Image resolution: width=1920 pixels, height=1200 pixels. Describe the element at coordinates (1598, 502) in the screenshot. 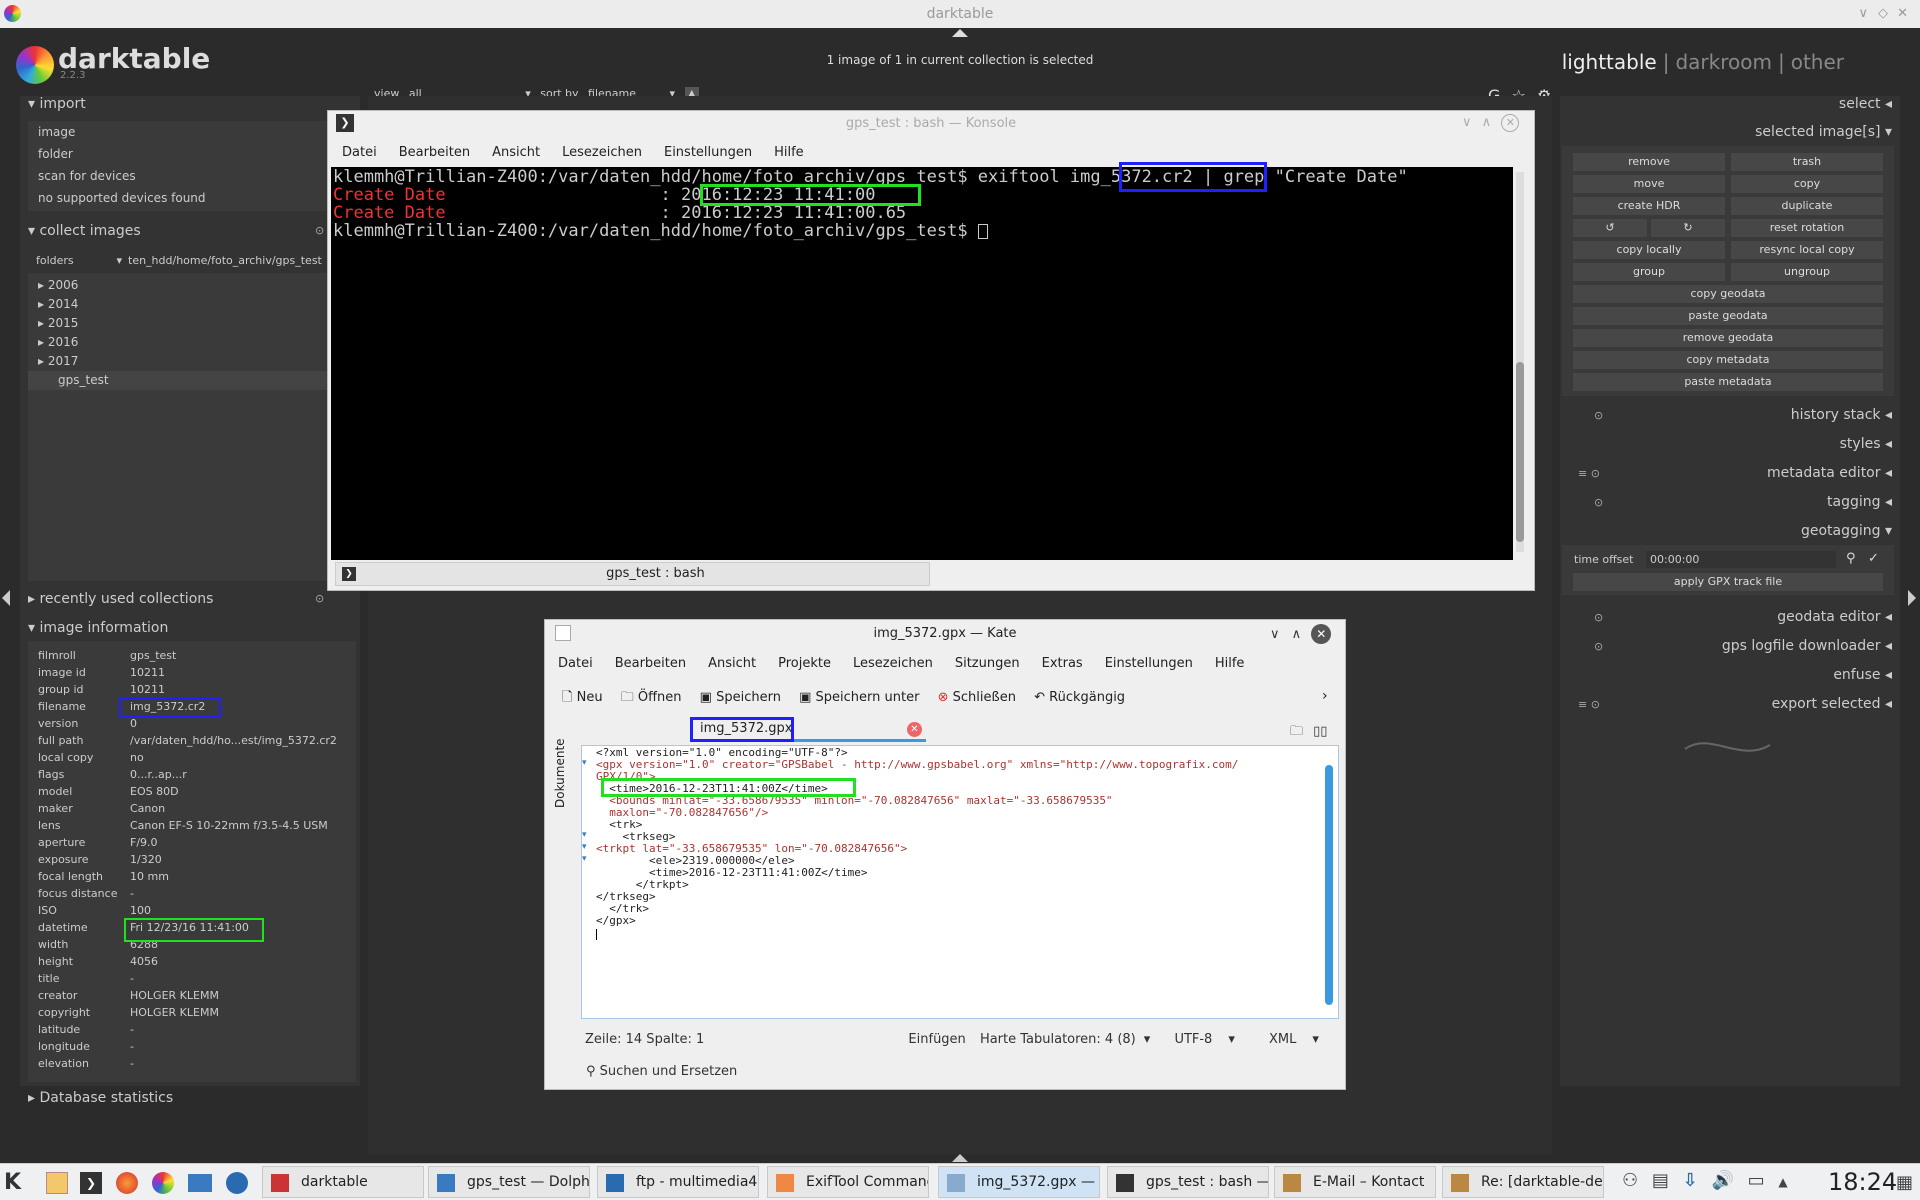

I see `tagging-options-icon: ⊙` at that location.